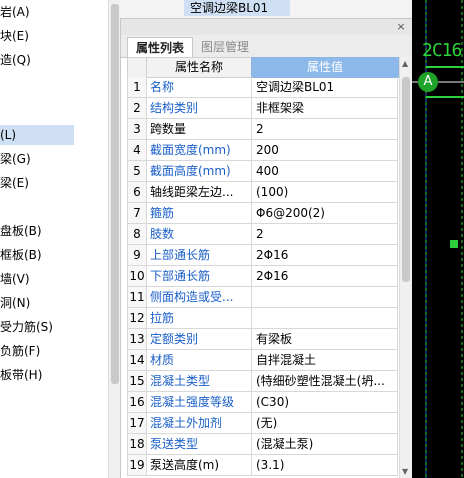  Describe the element at coordinates (199, 423) in the screenshot. I see `property-name-cell: 混凝土外加剂` at that location.